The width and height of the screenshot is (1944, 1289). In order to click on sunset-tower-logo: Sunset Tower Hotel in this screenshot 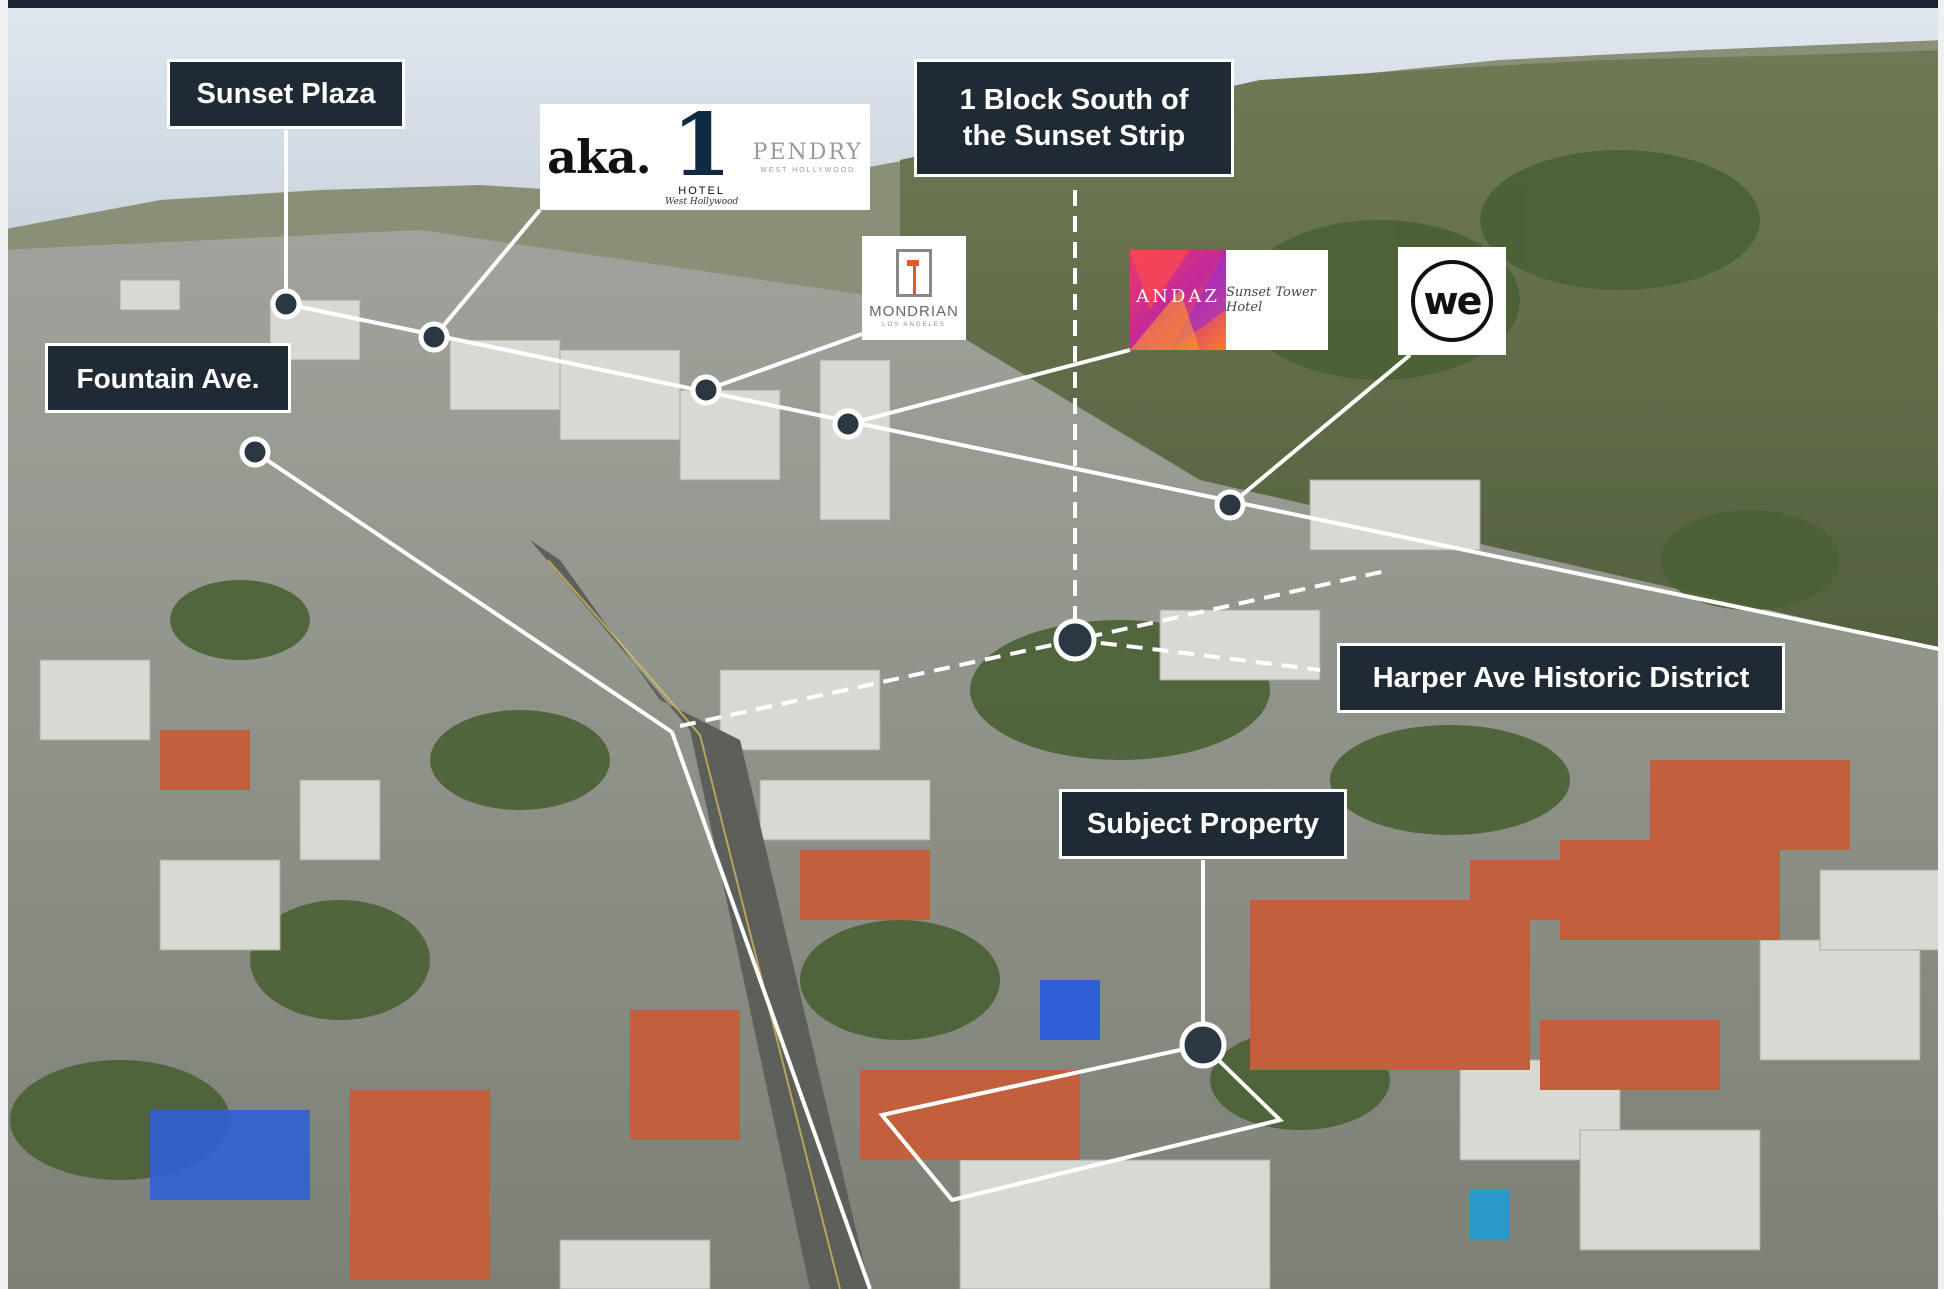, I will do `click(1277, 300)`.